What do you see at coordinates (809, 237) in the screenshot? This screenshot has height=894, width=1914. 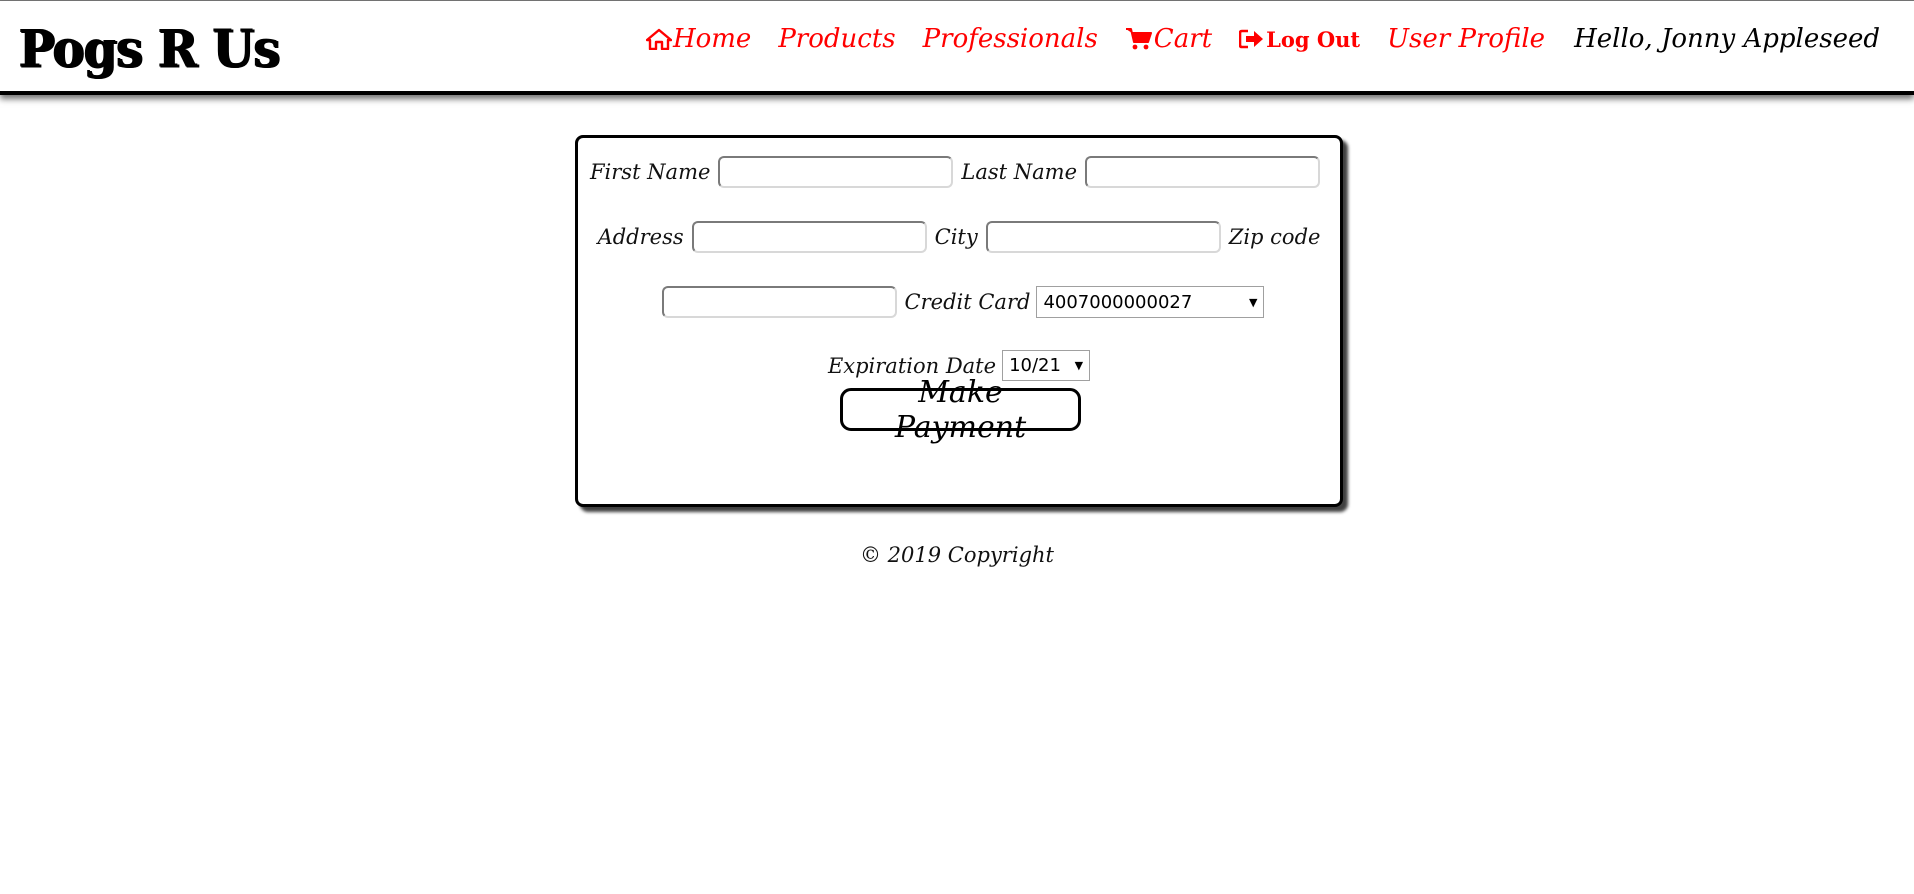 I see `address-input` at bounding box center [809, 237].